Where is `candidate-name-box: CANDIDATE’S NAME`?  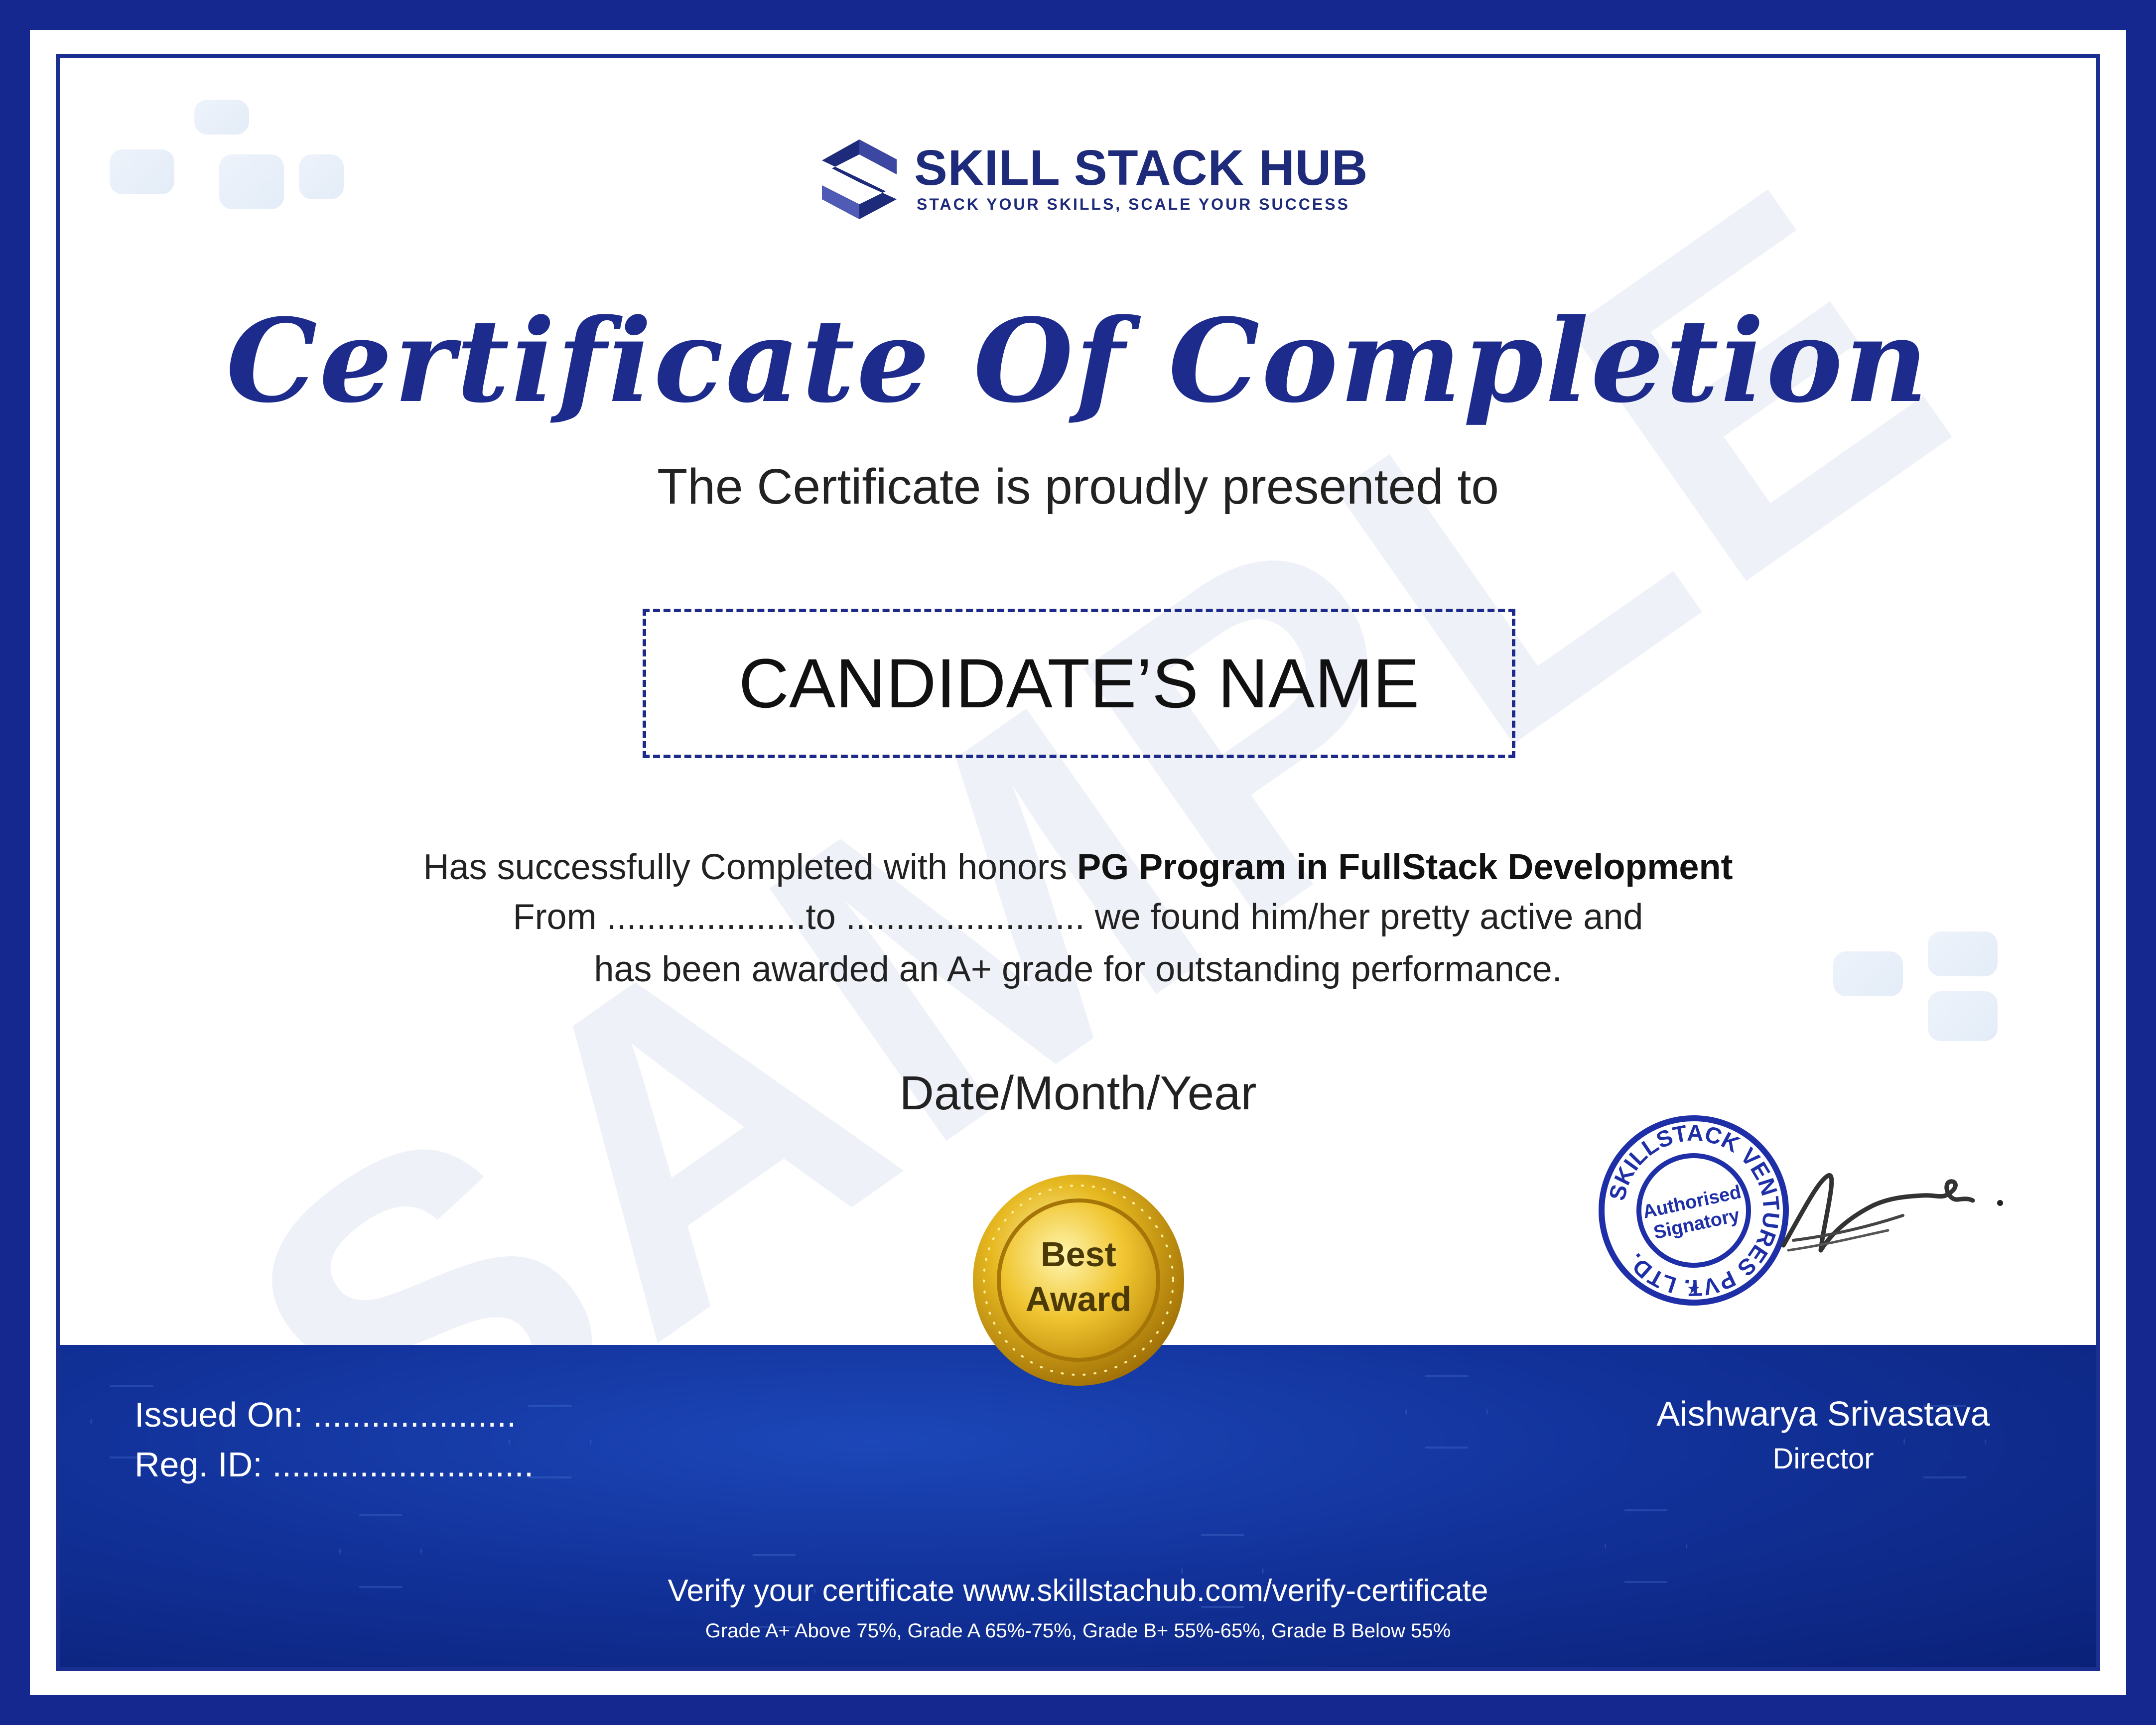 candidate-name-box: CANDIDATE’S NAME is located at coordinates (1079, 684).